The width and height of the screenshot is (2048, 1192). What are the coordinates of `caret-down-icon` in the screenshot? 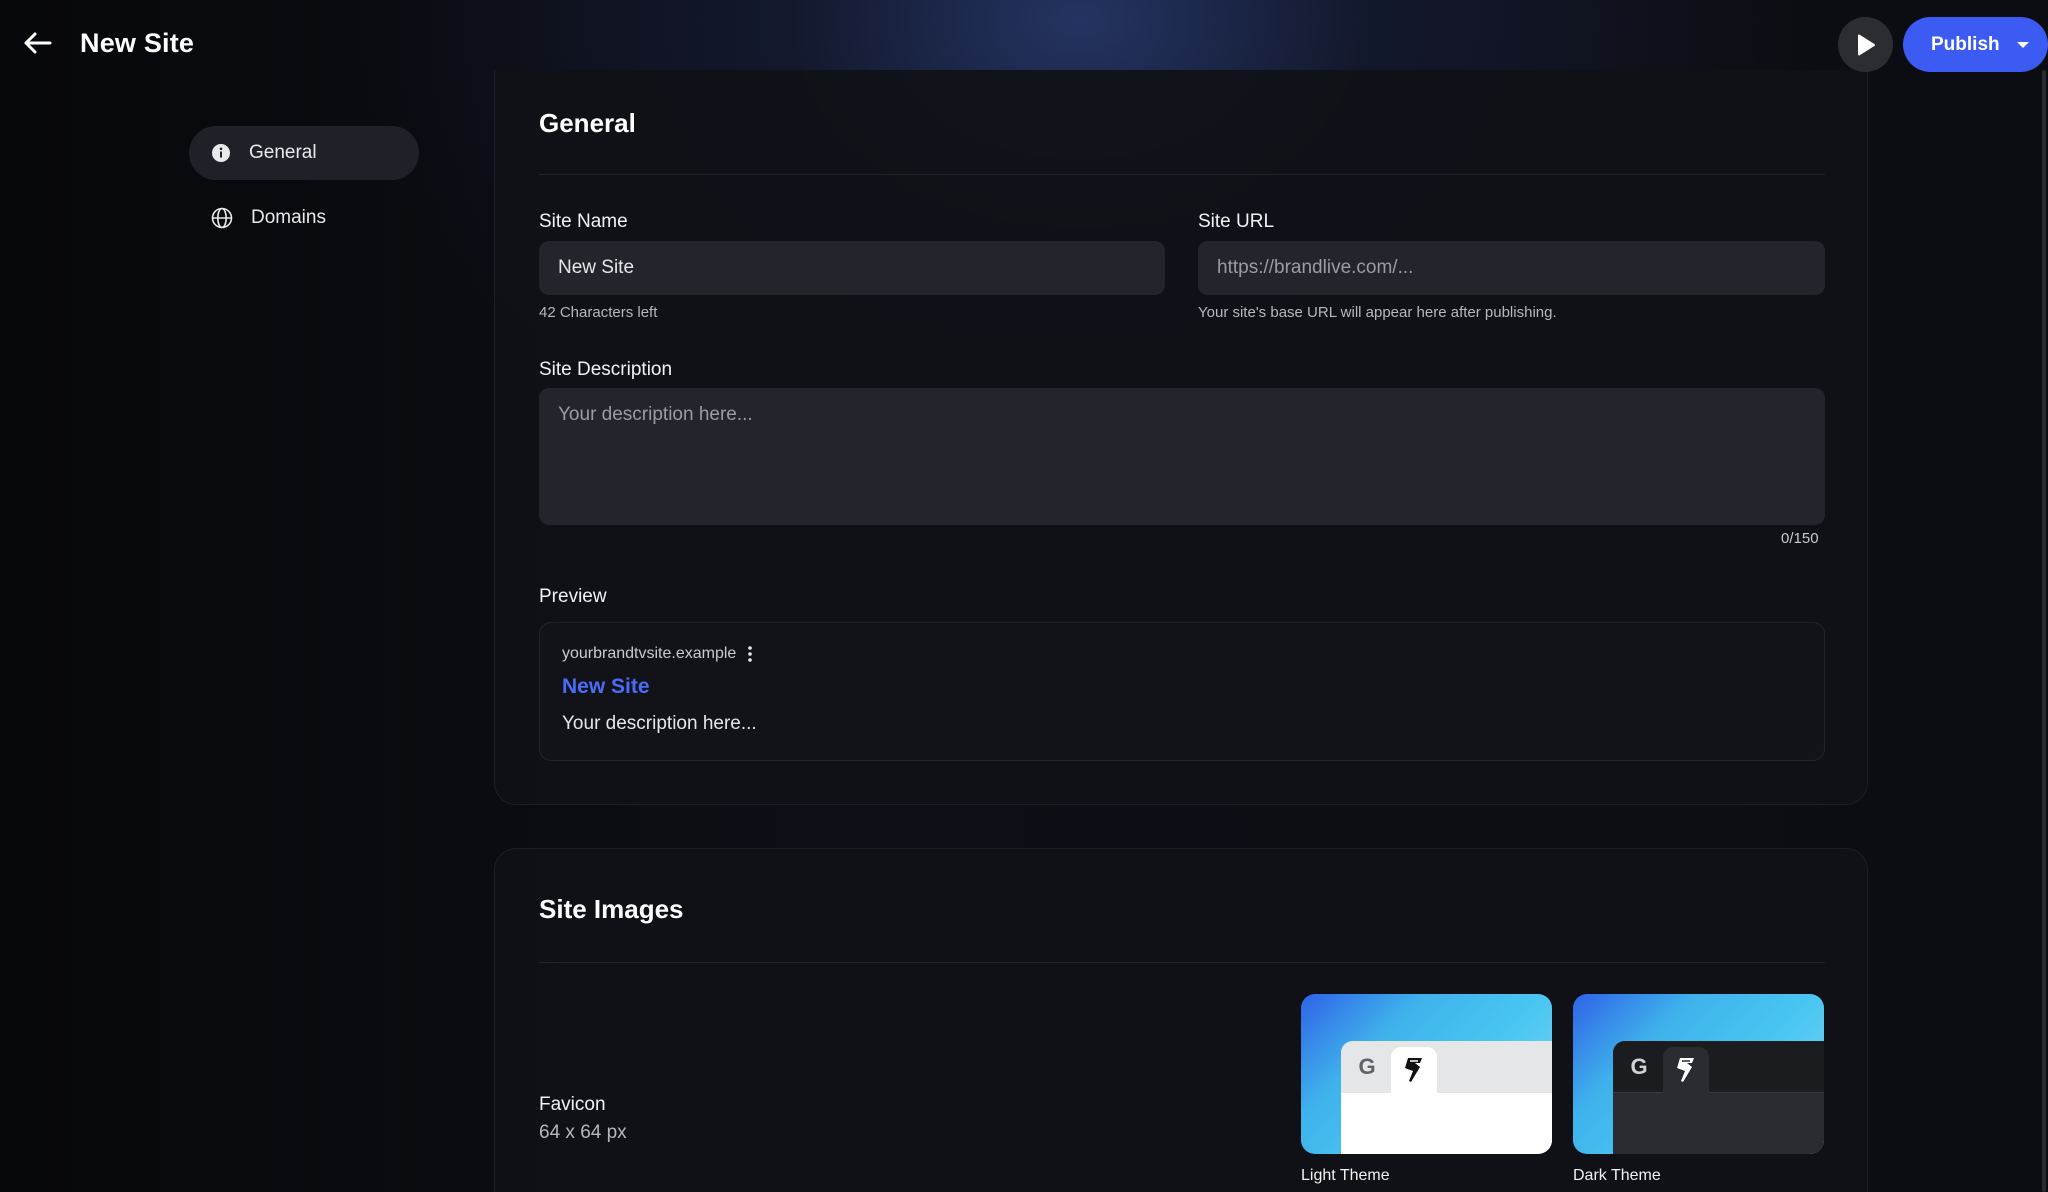 It's located at (2022, 44).